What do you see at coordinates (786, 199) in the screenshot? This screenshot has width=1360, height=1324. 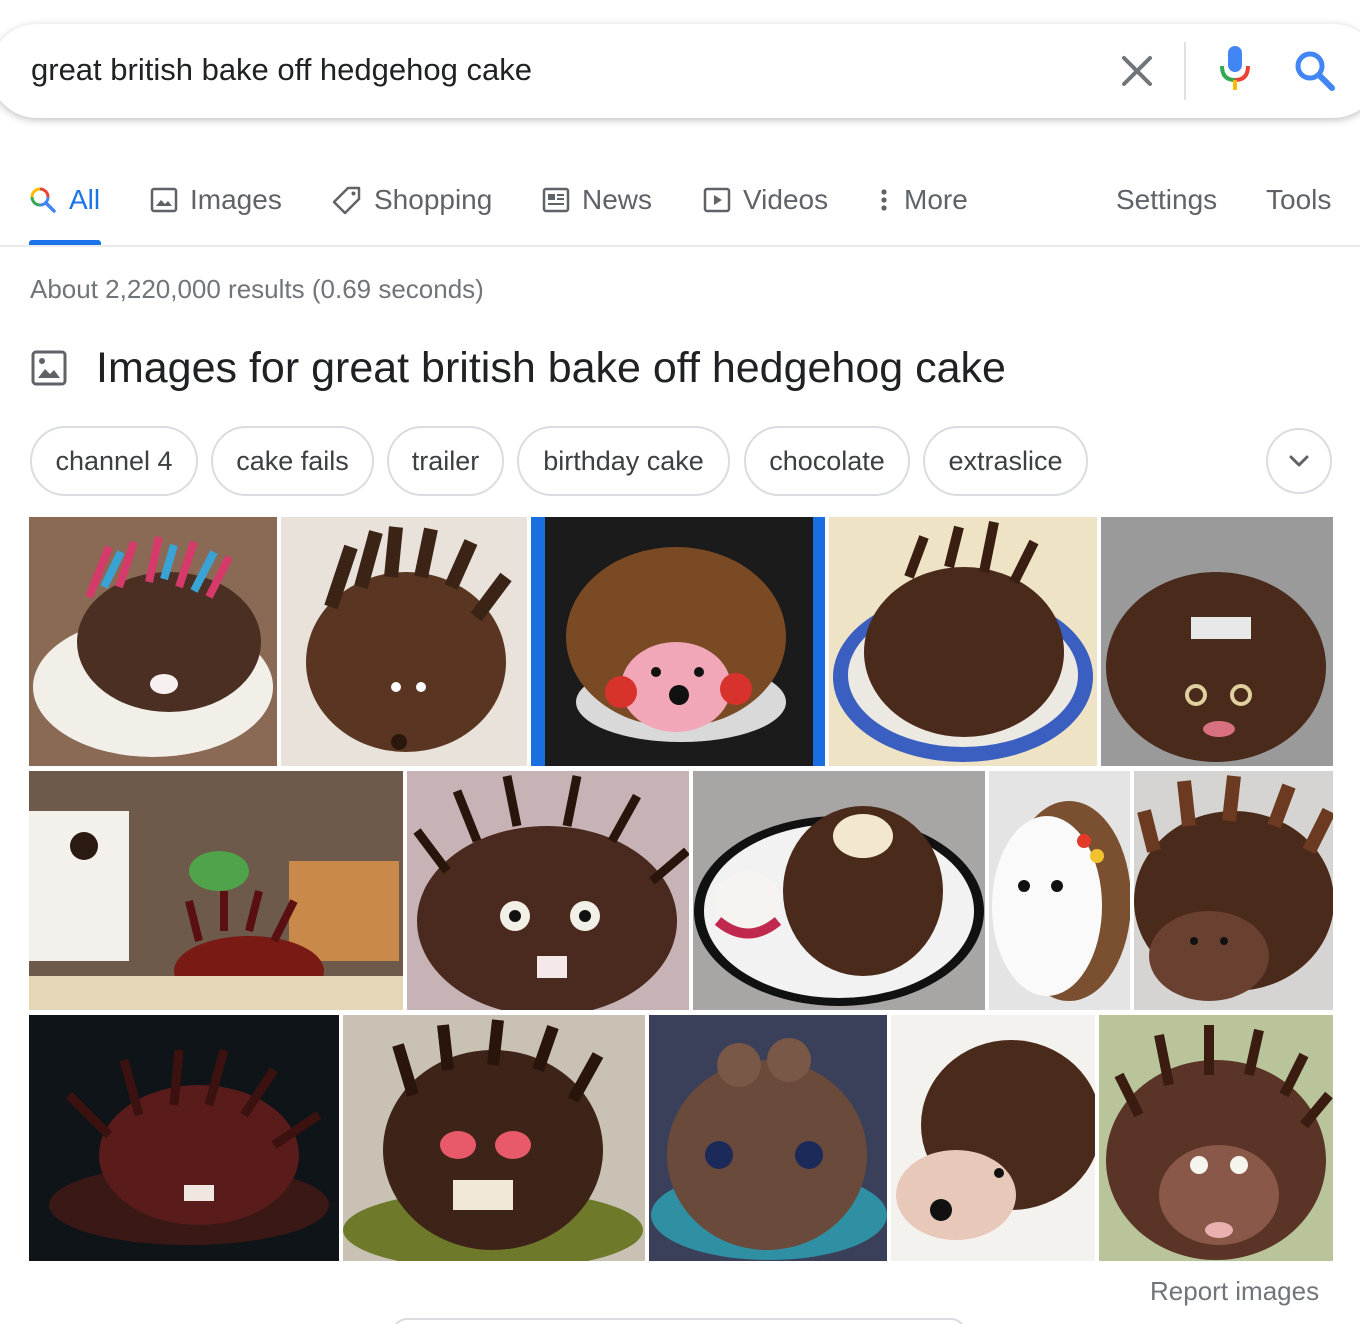 I see `tab-videos-label: Videos` at bounding box center [786, 199].